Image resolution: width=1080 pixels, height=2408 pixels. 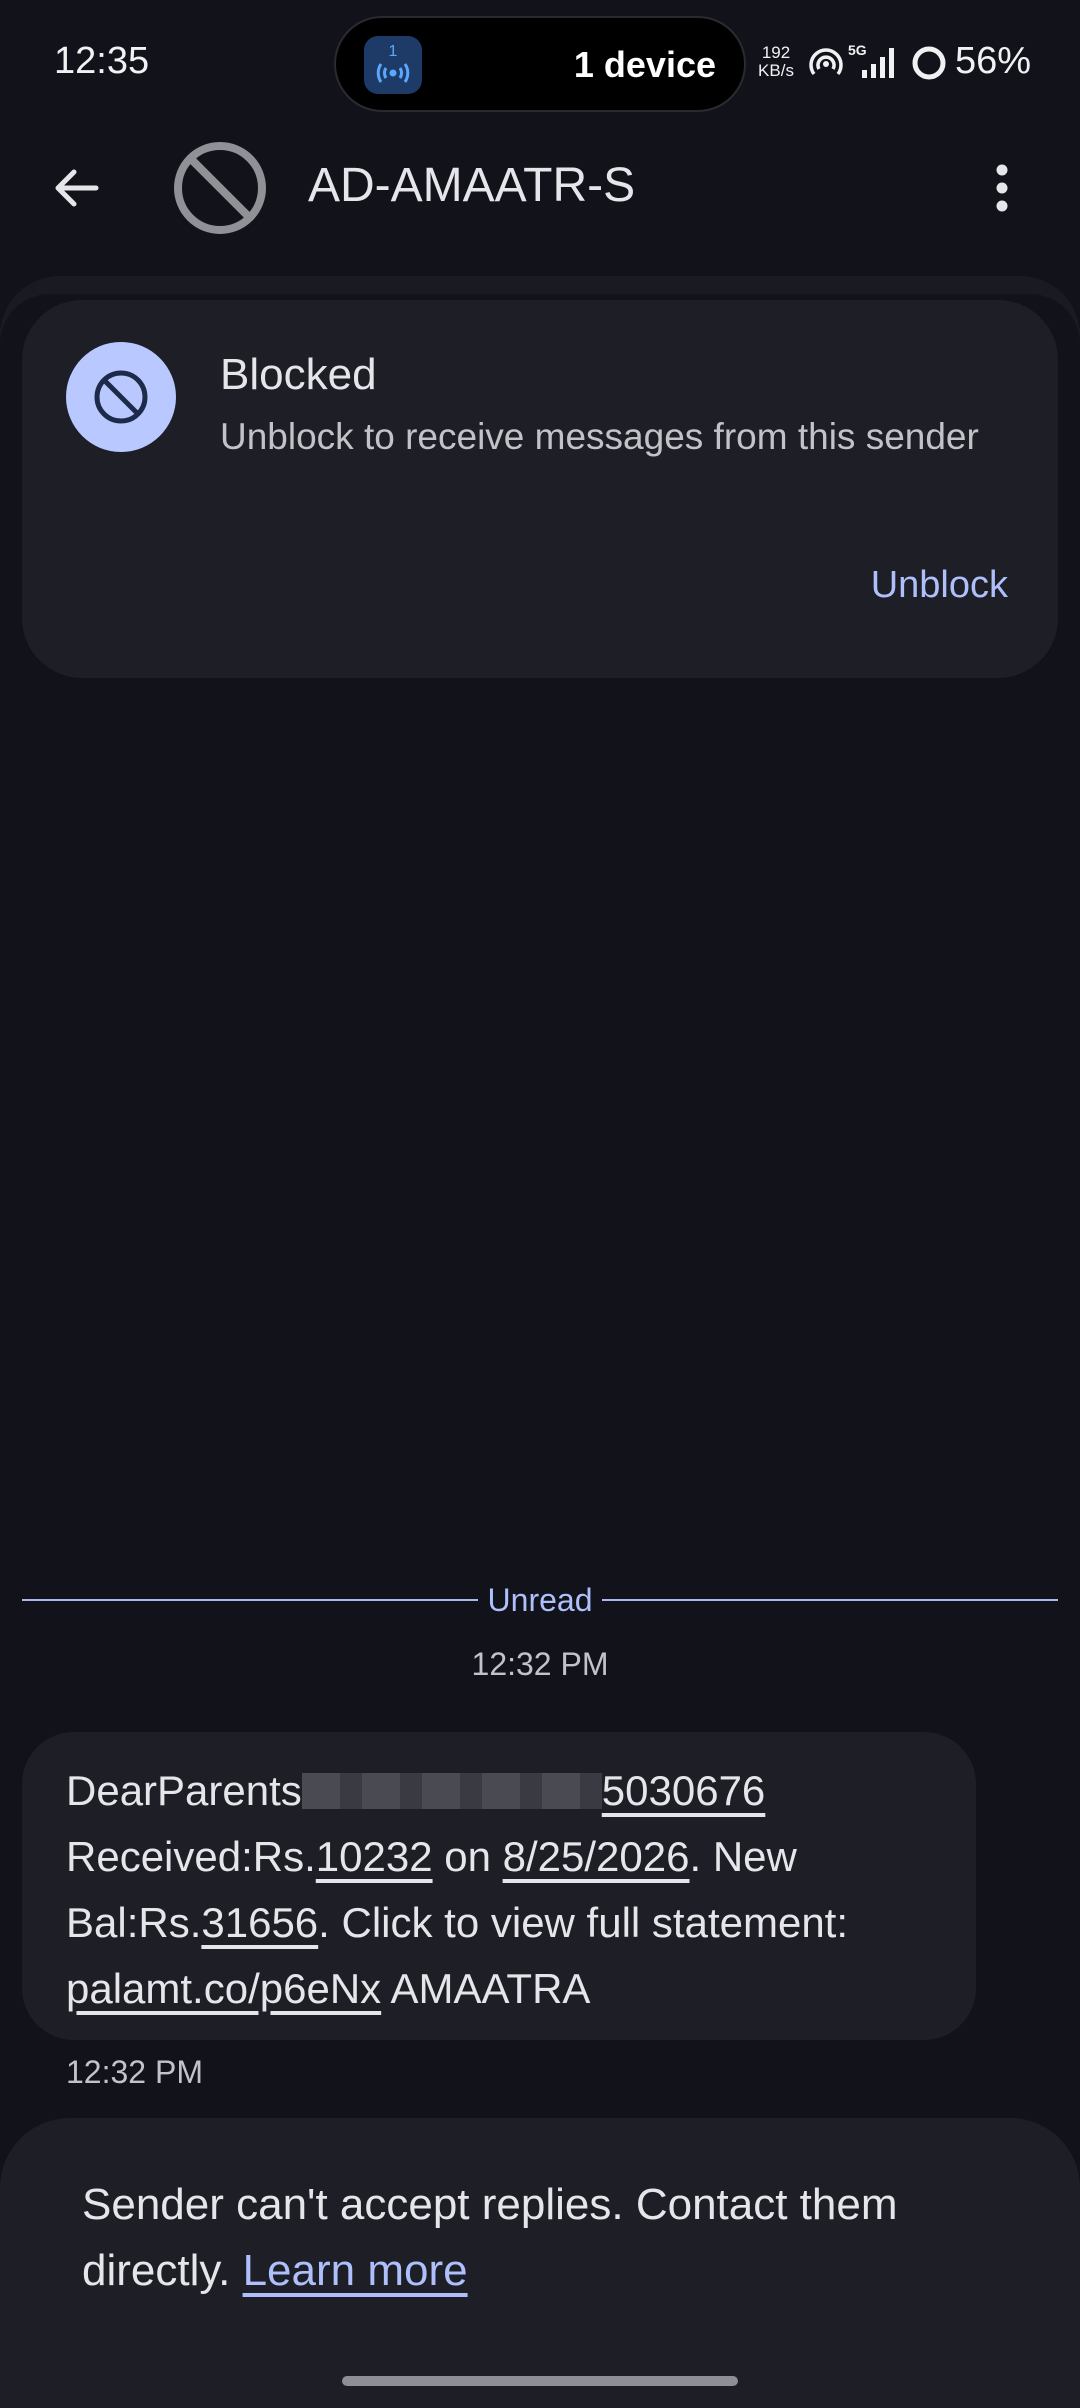 I want to click on more-vert-icon, so click(x=1002, y=188).